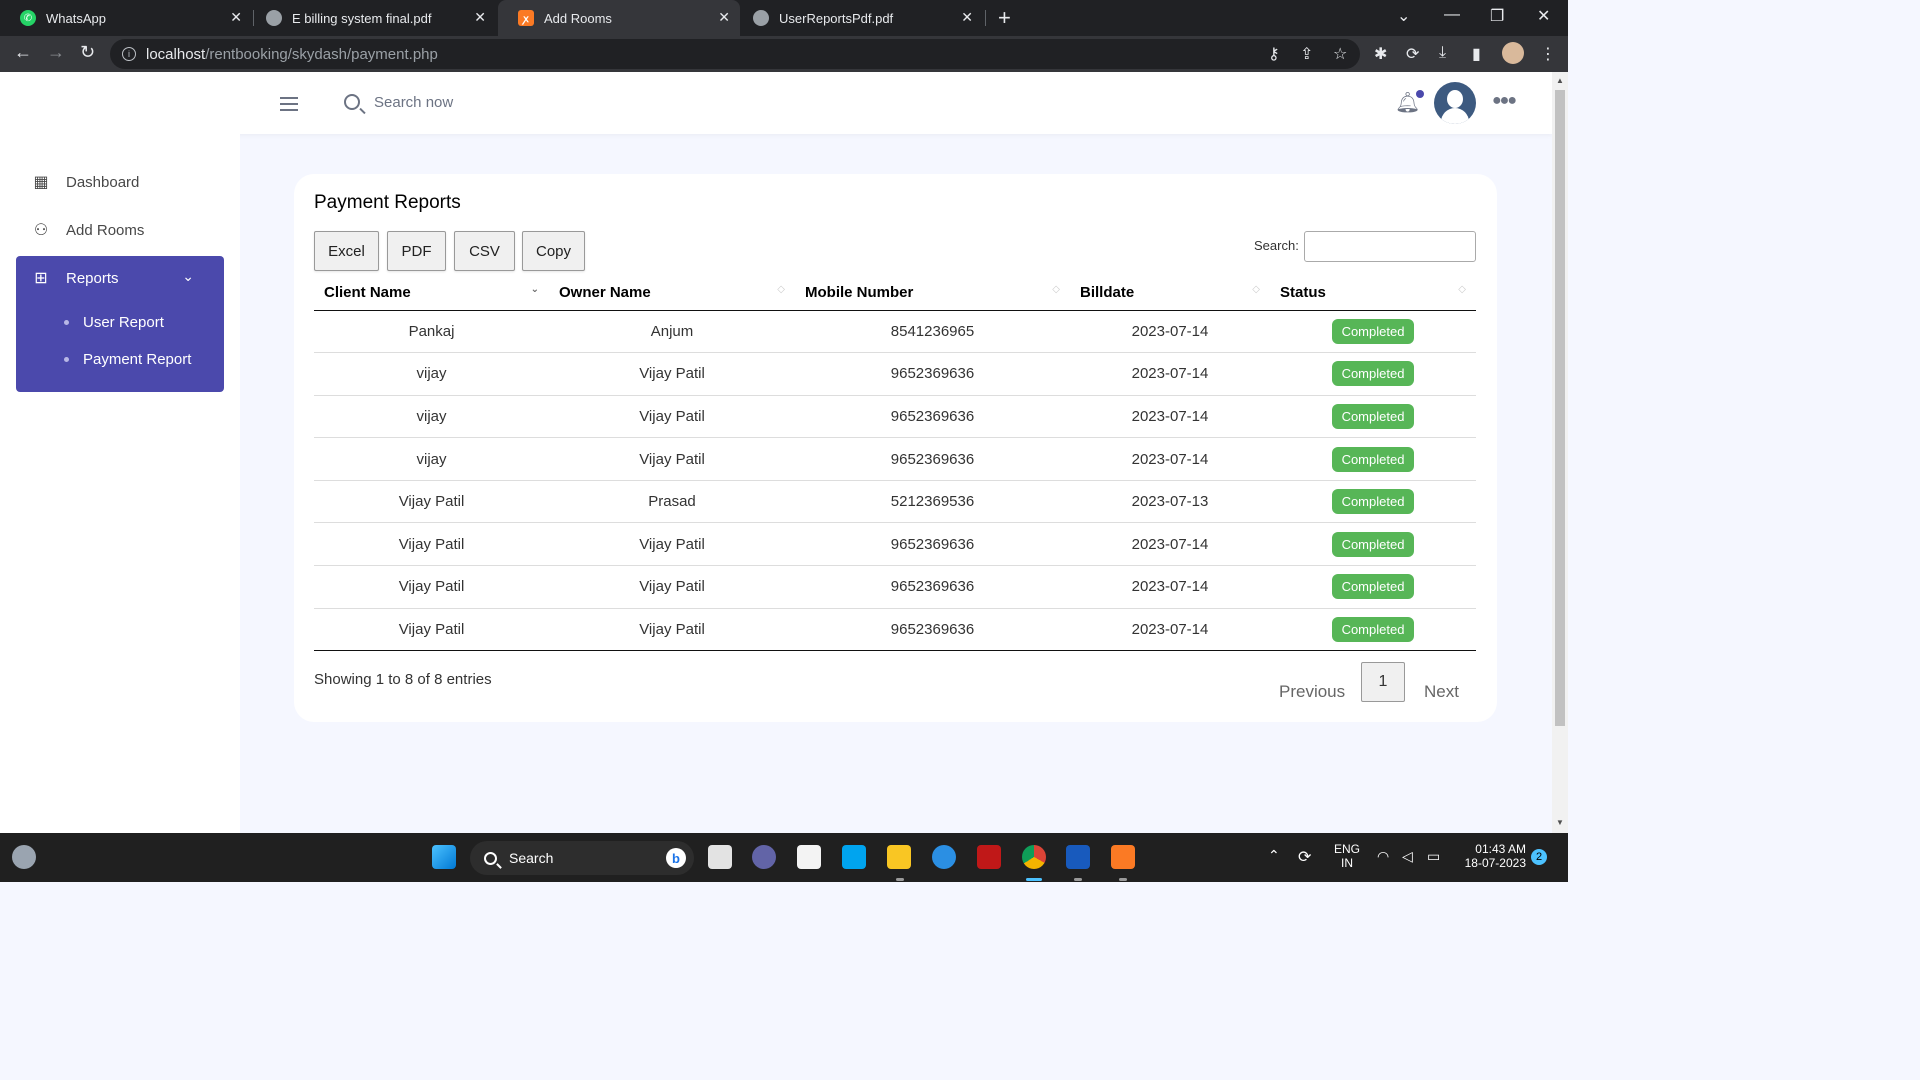 The height and width of the screenshot is (1080, 1920). What do you see at coordinates (858, 18) in the screenshot?
I see `tab-user-reports-pdf: UserReportsPdf.pdf ✕` at bounding box center [858, 18].